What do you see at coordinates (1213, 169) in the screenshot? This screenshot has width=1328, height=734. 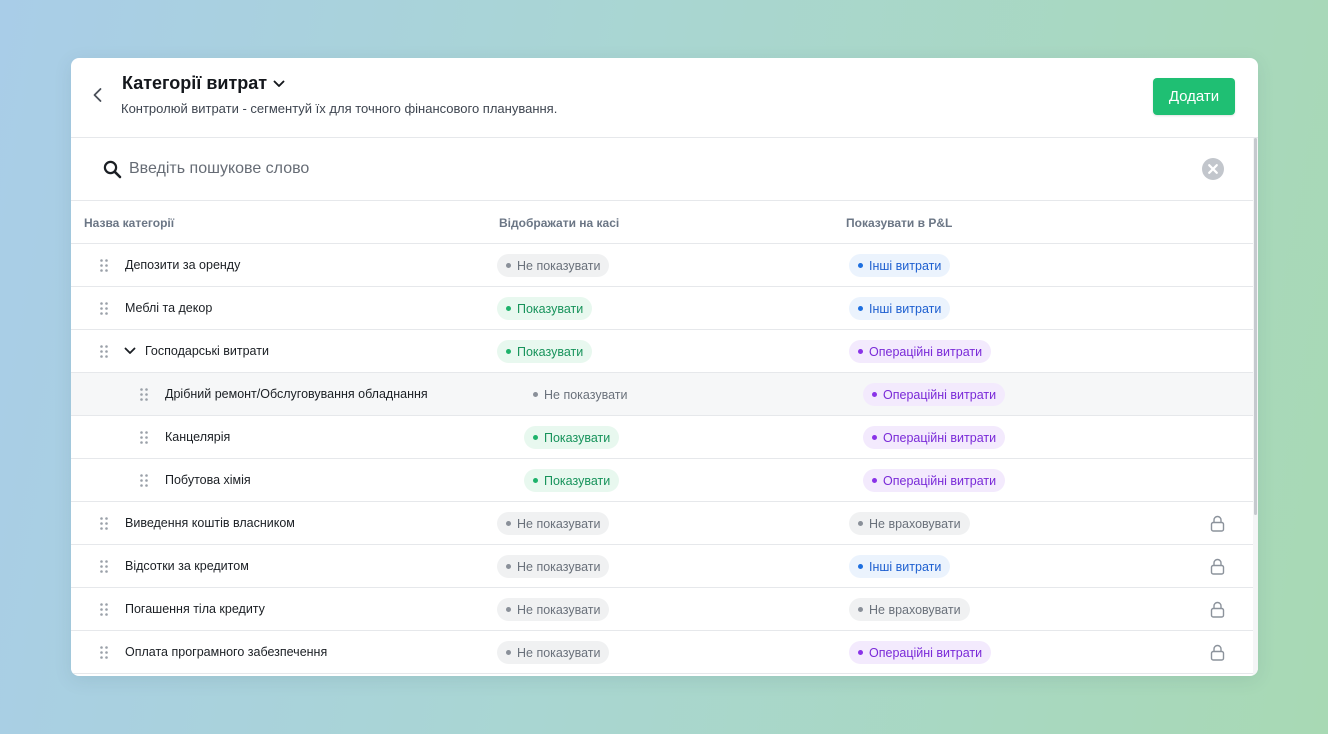 I see `clear-search-icon` at bounding box center [1213, 169].